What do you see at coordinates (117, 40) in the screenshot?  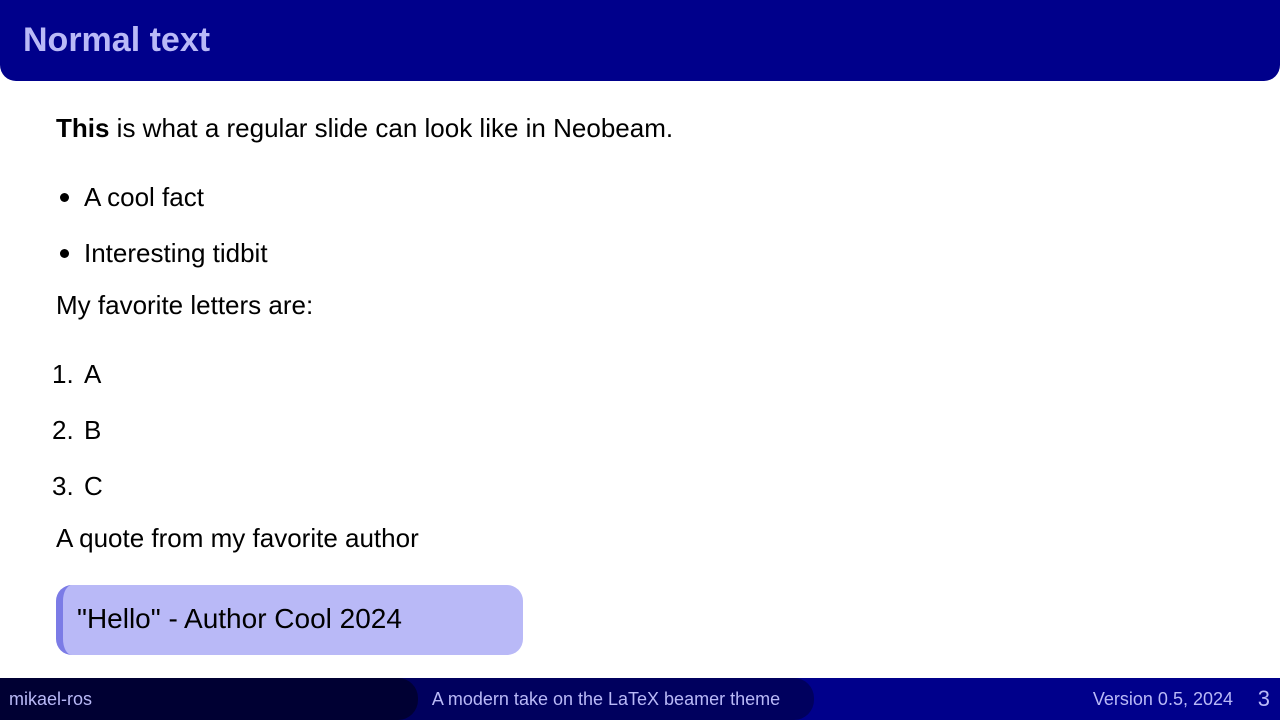 I see `slide-title: Normal text` at bounding box center [117, 40].